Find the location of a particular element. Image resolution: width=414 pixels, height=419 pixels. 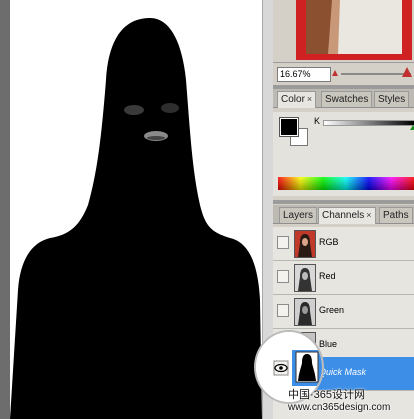

channel-row-green: Green is located at coordinates (343, 312).